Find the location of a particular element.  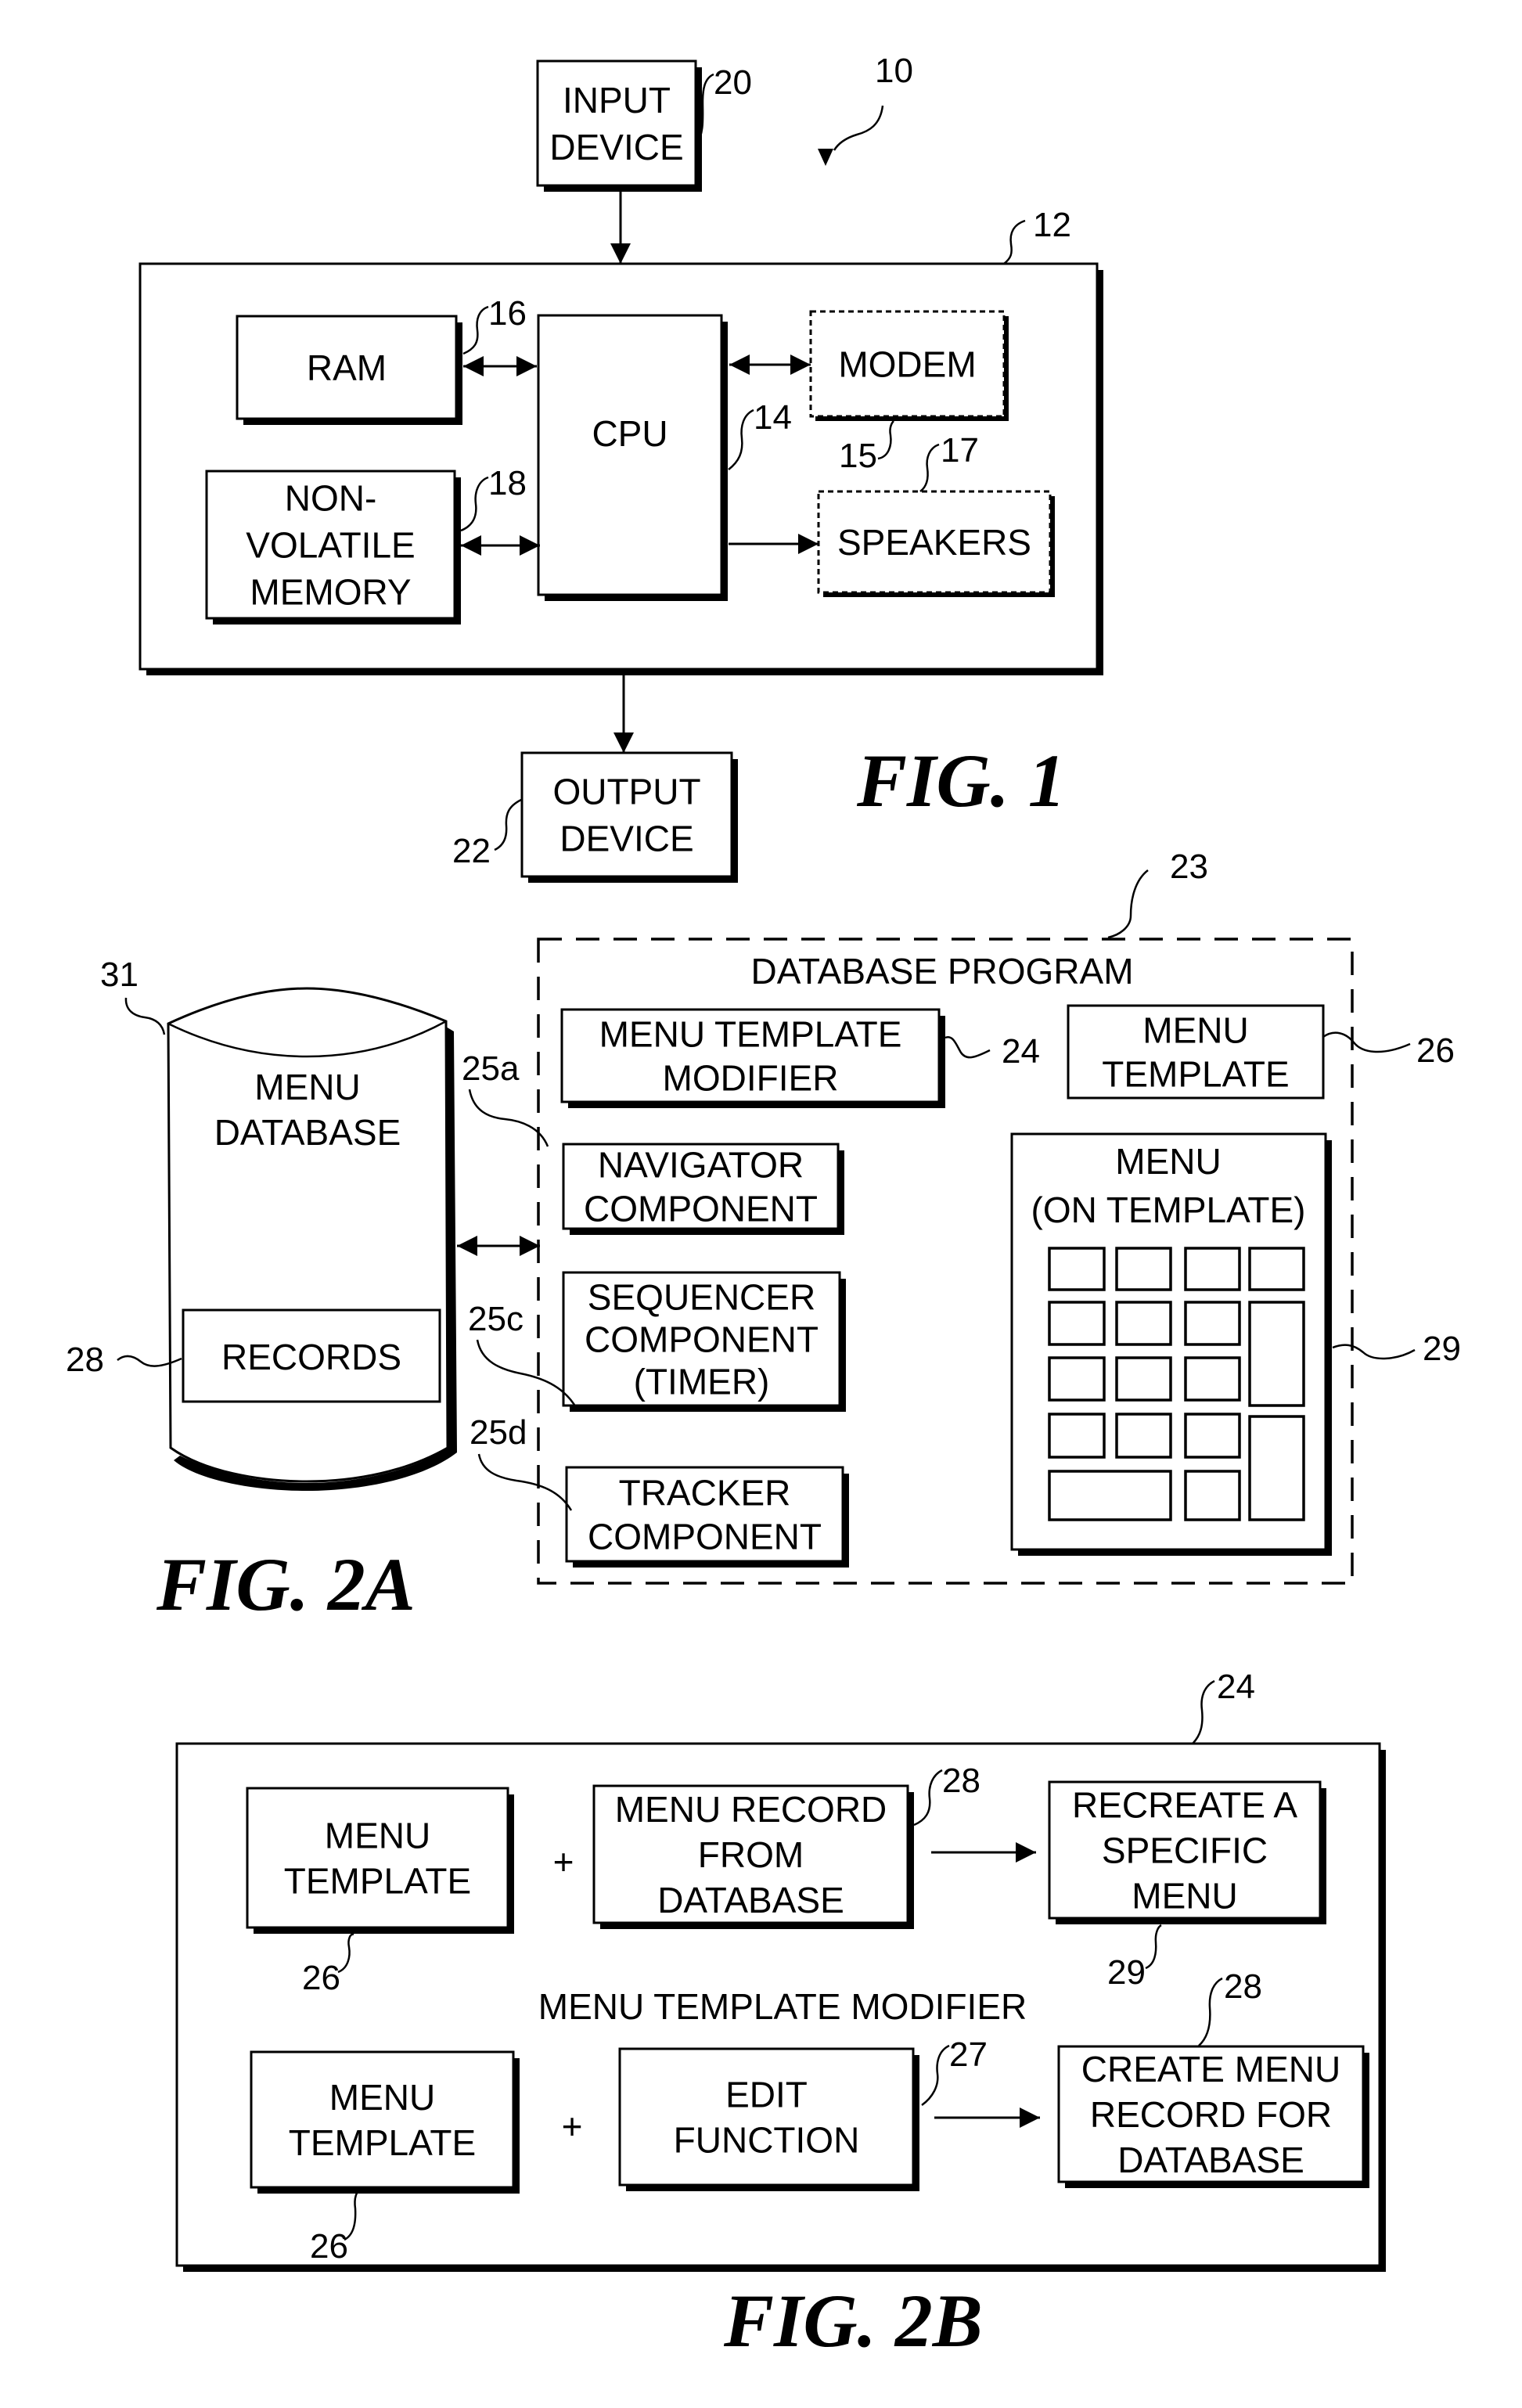

menu-database-label-line: MENU is located at coordinates (307, 1087).